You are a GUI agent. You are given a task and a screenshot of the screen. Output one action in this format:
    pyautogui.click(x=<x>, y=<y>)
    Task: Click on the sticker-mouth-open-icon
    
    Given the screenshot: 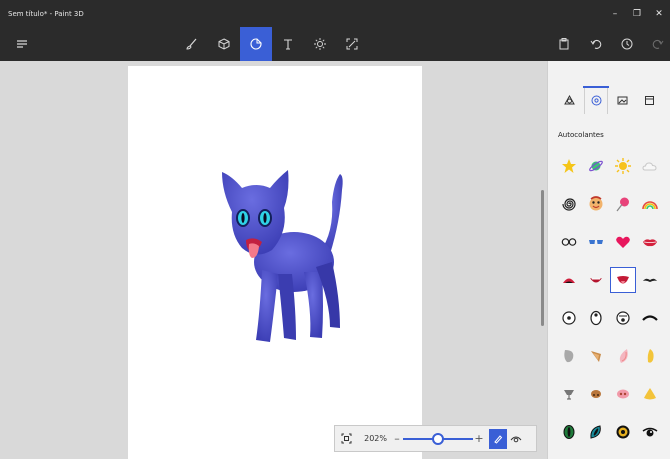 What is the action you would take?
    pyautogui.click(x=569, y=280)
    